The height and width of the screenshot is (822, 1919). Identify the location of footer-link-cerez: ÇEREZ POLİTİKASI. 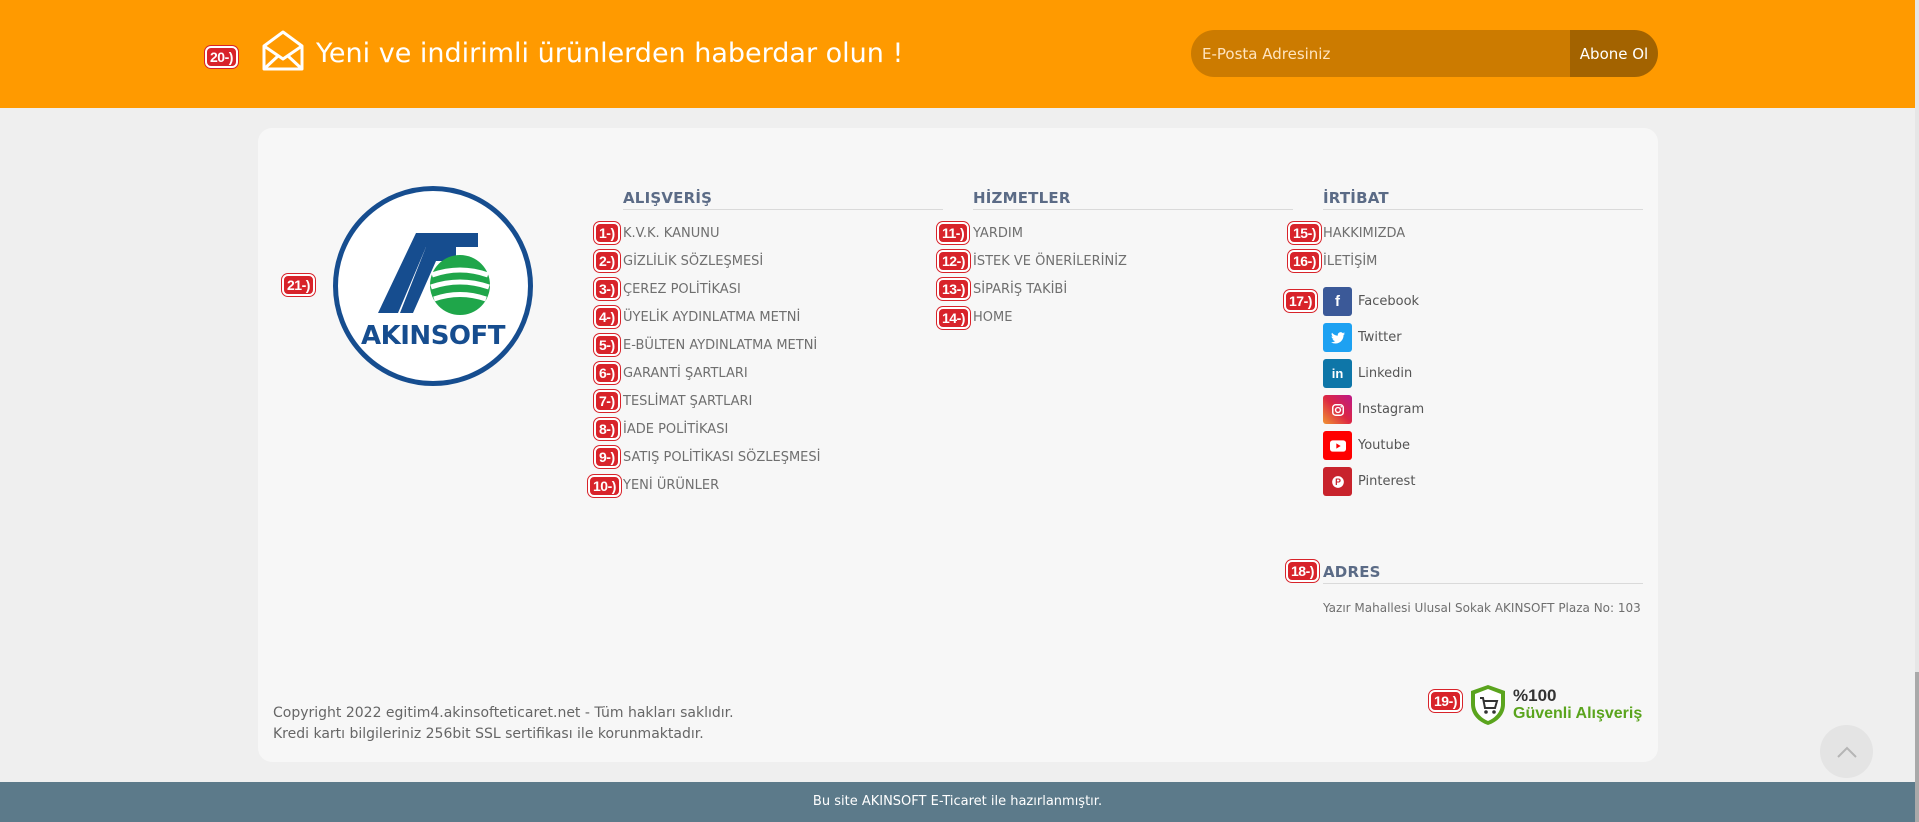
(682, 289).